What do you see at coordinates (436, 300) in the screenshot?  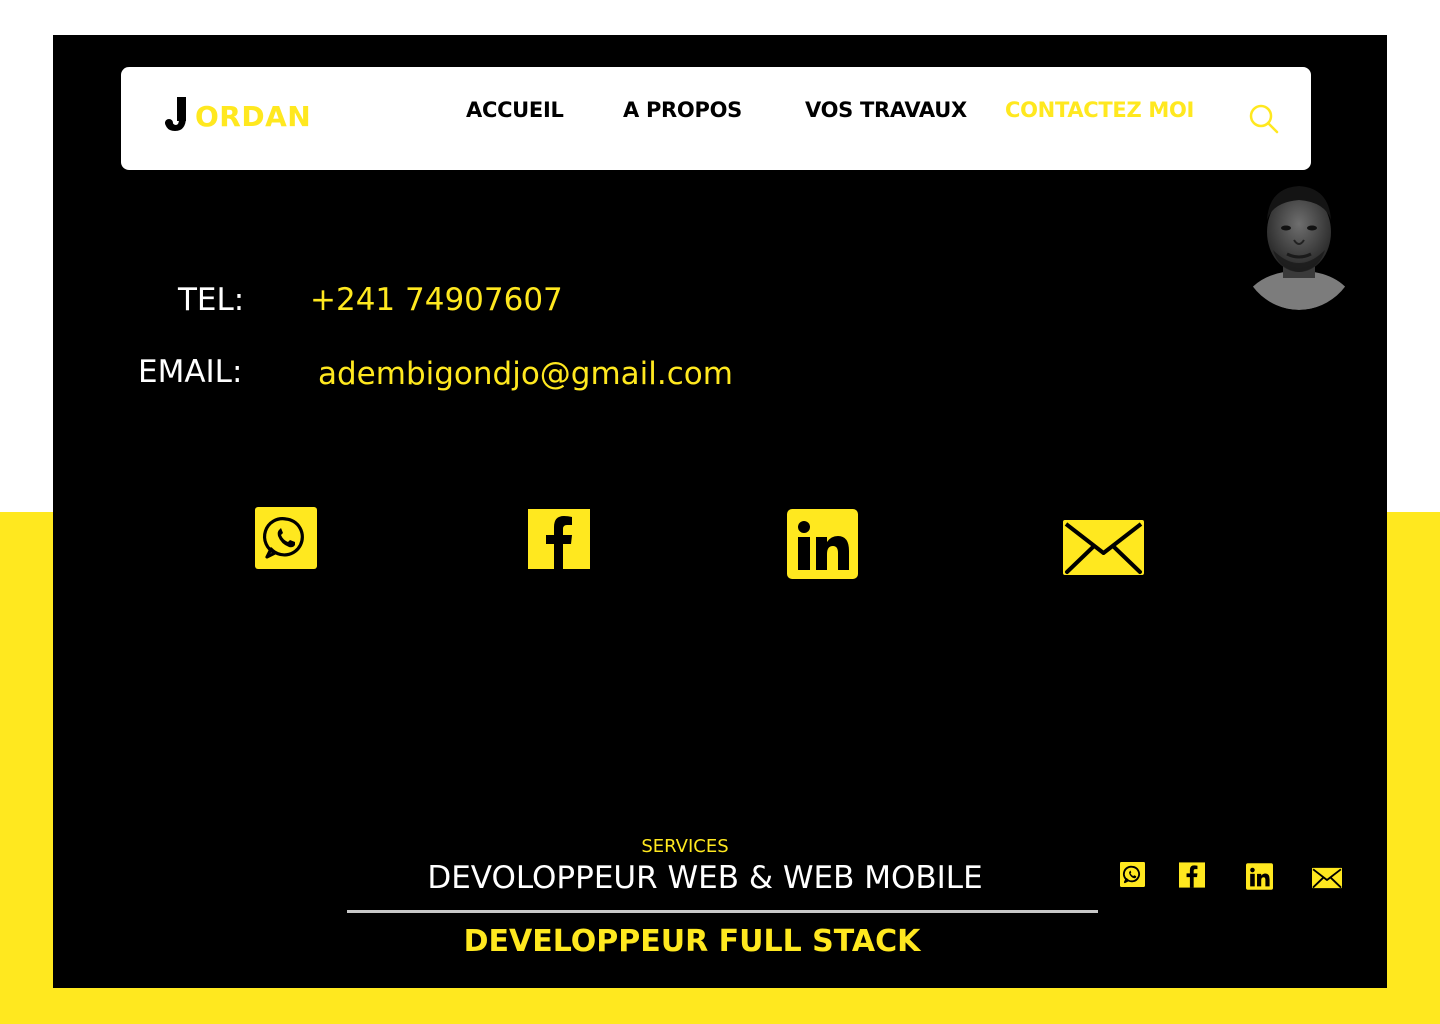 I see `tel-value: +241 74907607` at bounding box center [436, 300].